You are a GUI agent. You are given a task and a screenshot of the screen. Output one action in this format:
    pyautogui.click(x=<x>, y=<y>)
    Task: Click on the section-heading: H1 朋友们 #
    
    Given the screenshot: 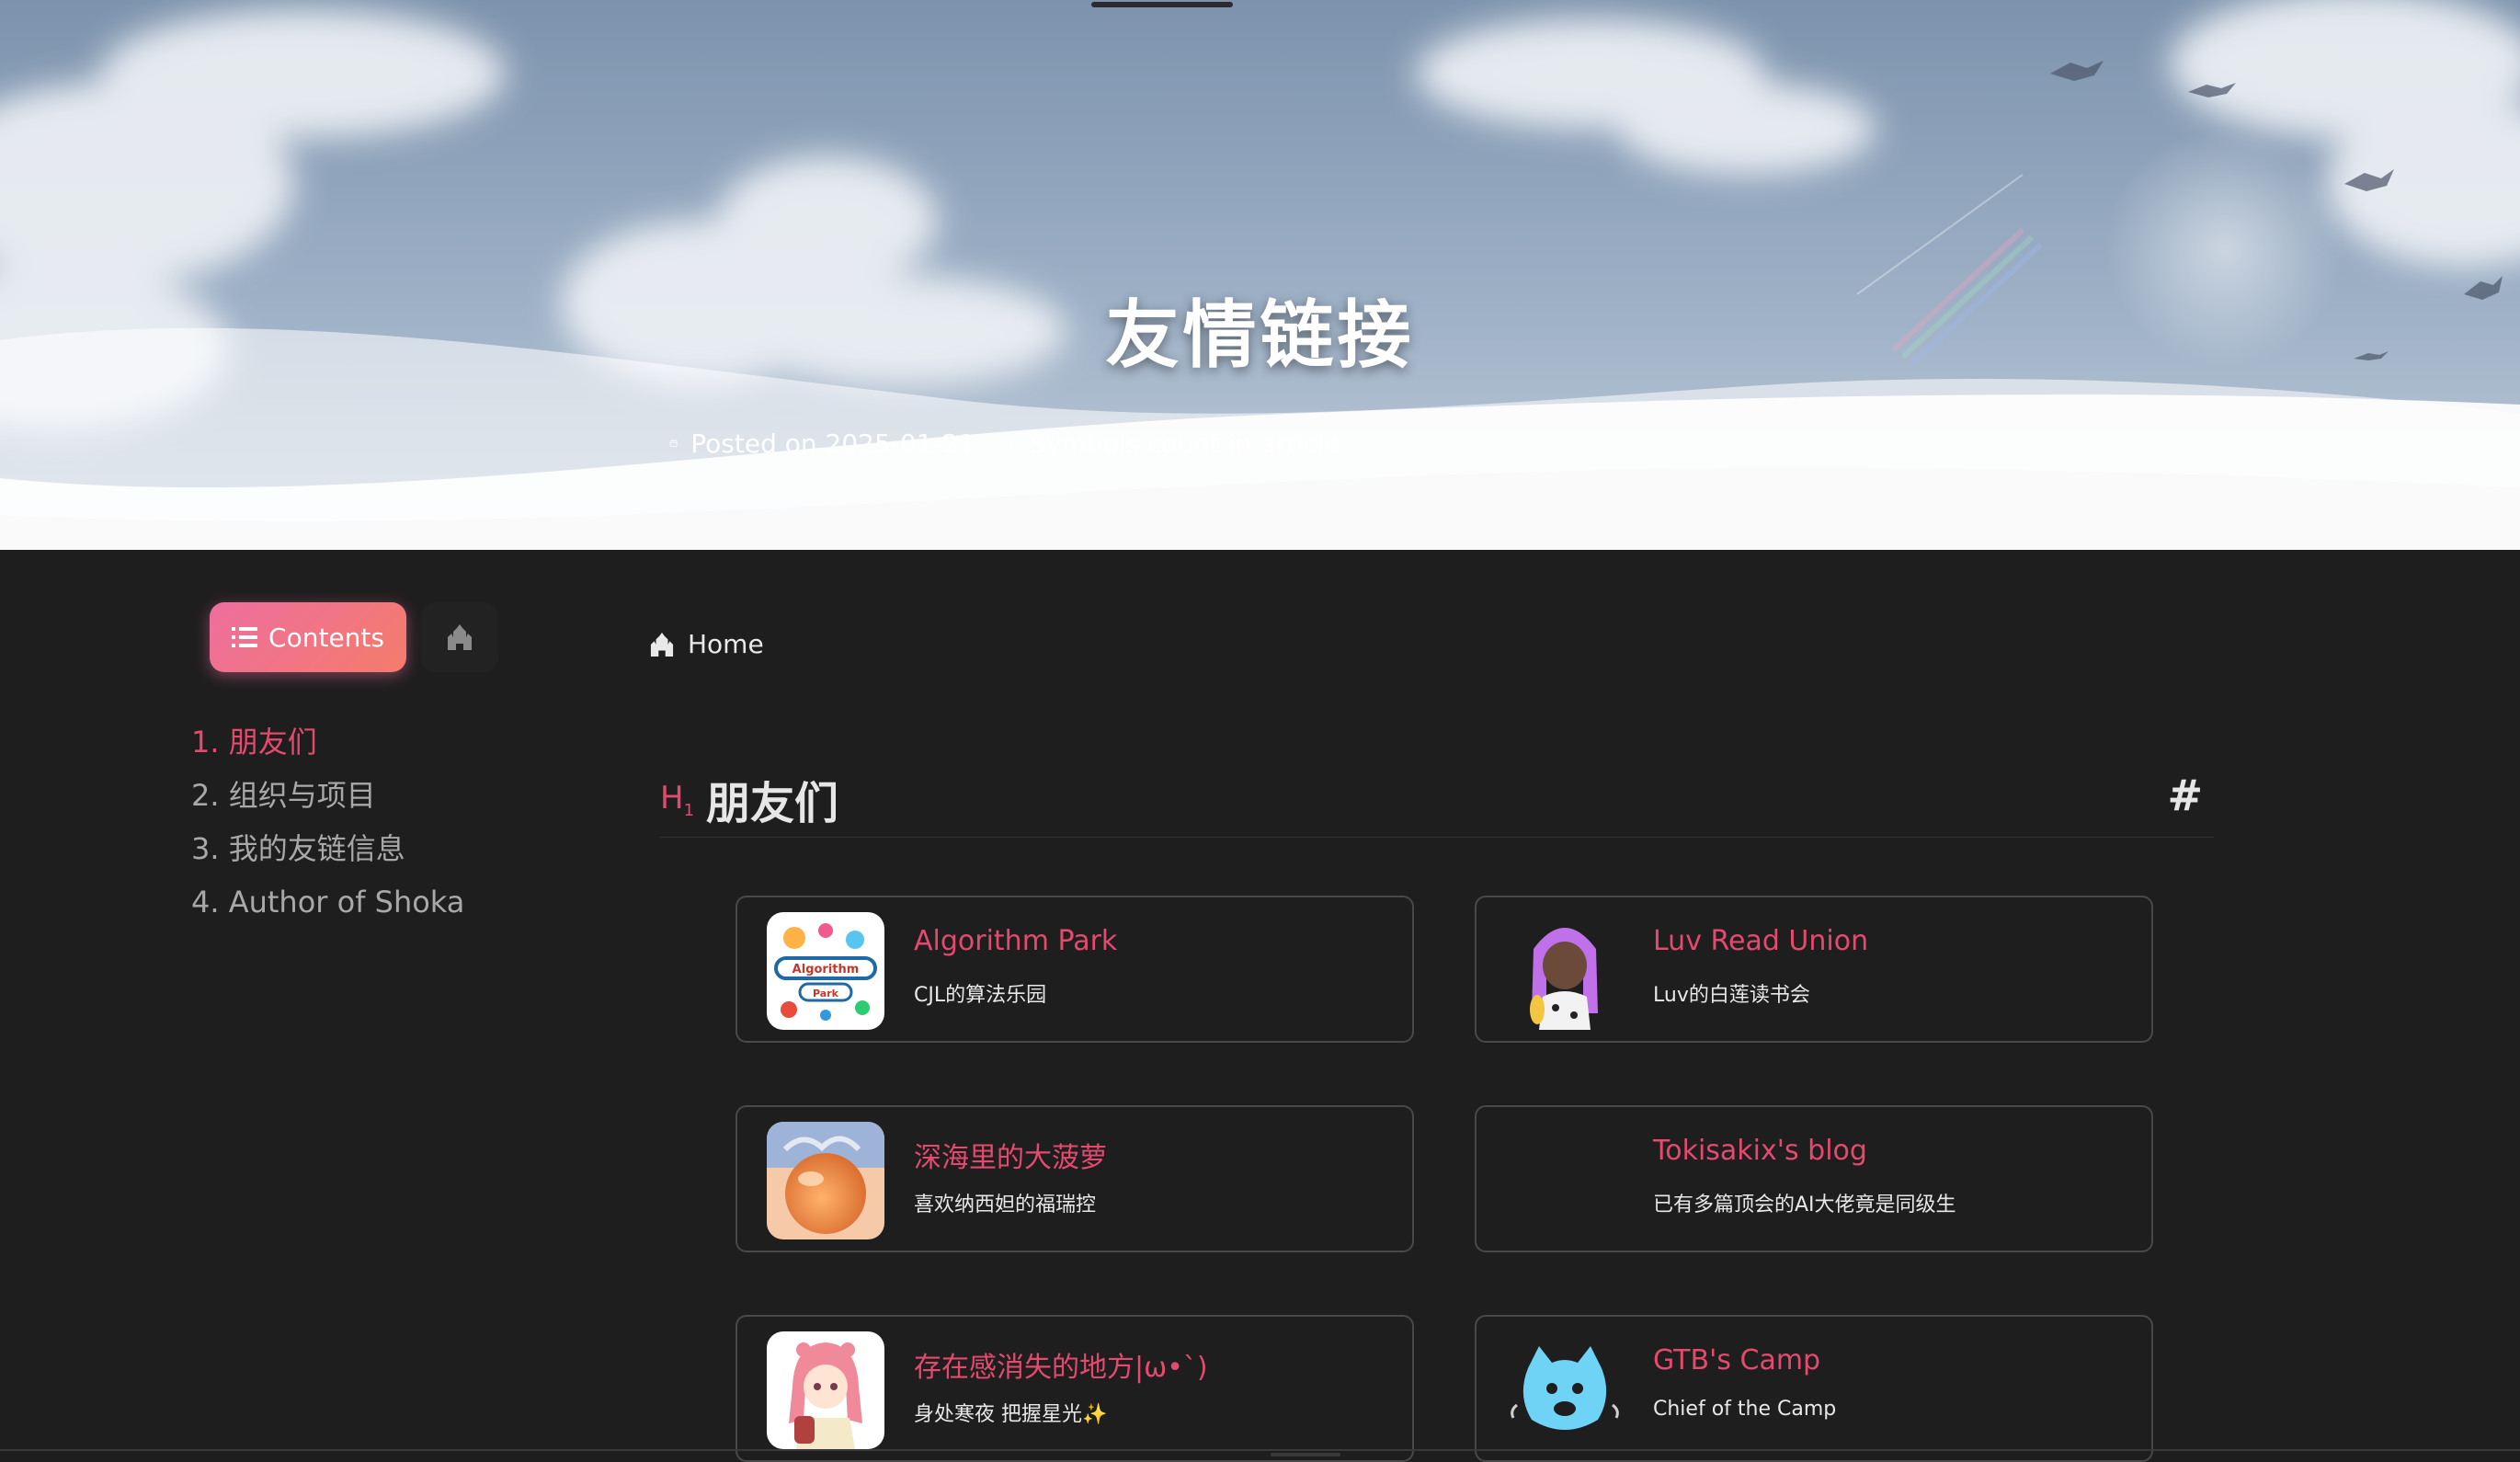 What is the action you would take?
    pyautogui.click(x=1437, y=800)
    